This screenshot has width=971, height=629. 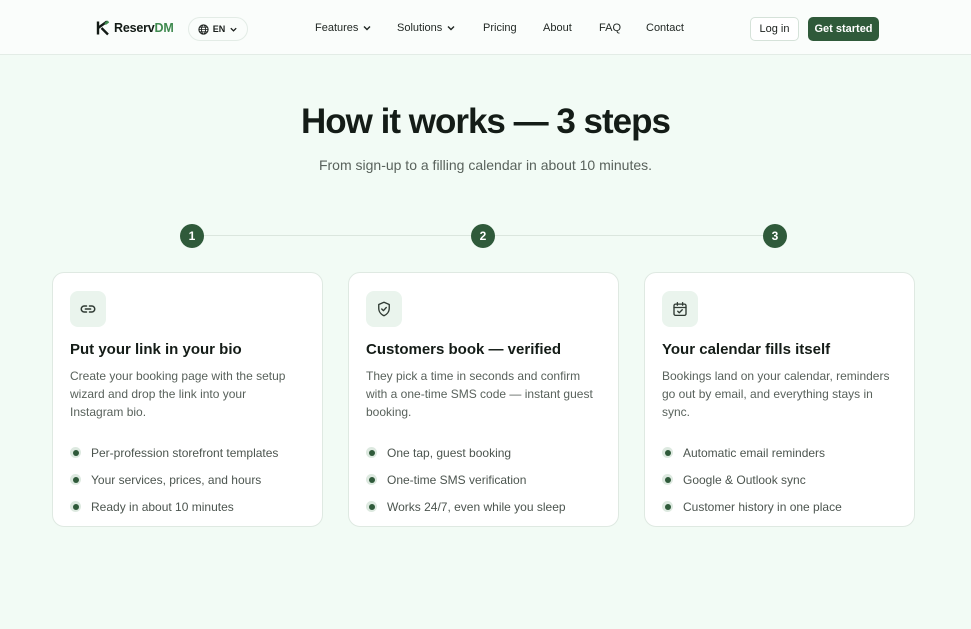 What do you see at coordinates (476, 506) in the screenshot?
I see `feature-text: Works 24/7, even while you sleep` at bounding box center [476, 506].